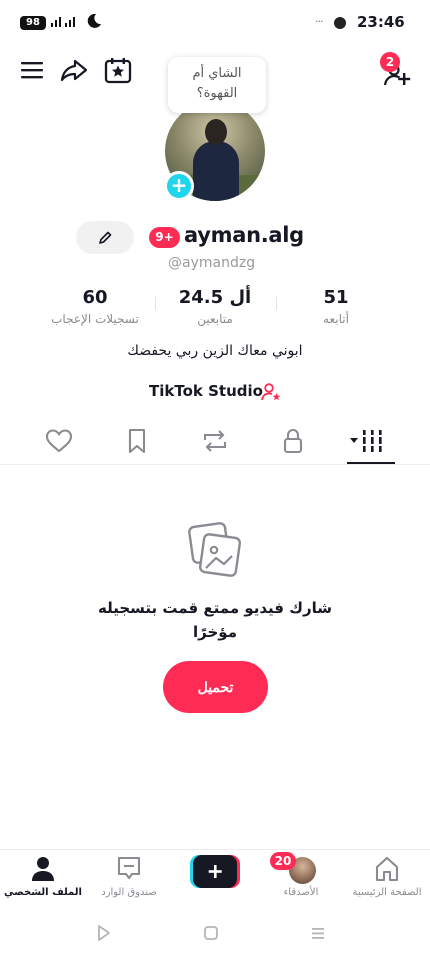 This screenshot has height=960, width=430. What do you see at coordinates (217, 85) in the screenshot?
I see `note-bubble: الشاي أم القهوة؟` at bounding box center [217, 85].